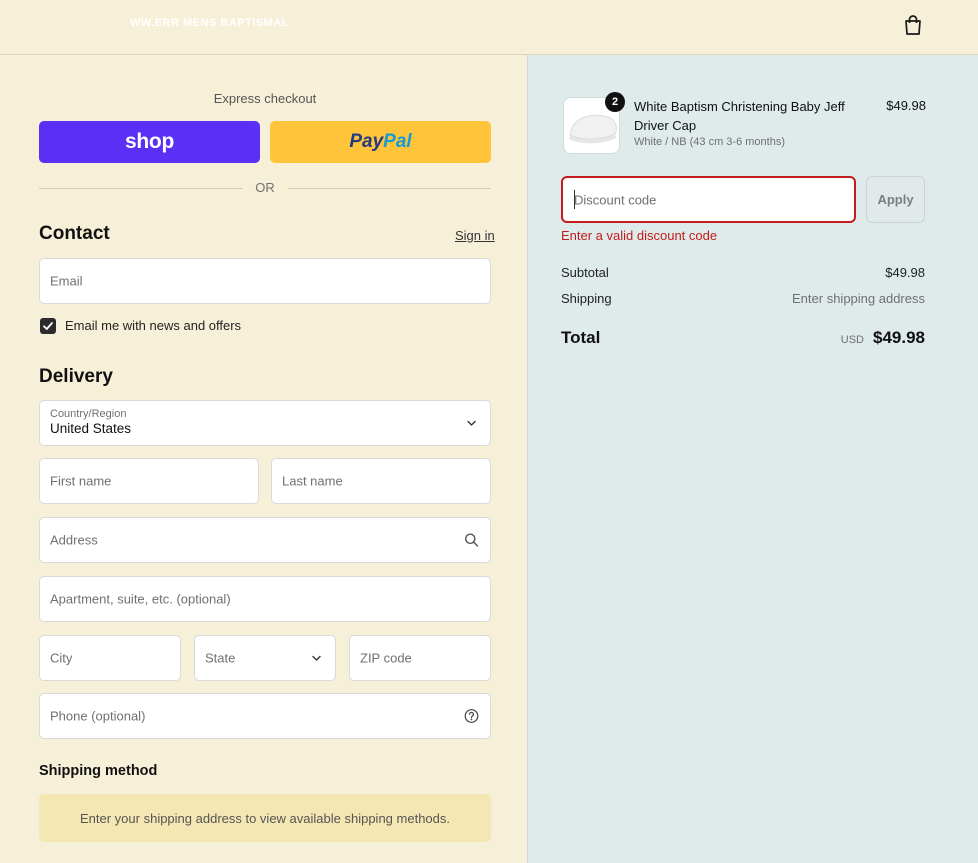 The image size is (978, 863). What do you see at coordinates (366, 141) in the screenshot?
I see `paypal-label-part1: Pay` at bounding box center [366, 141].